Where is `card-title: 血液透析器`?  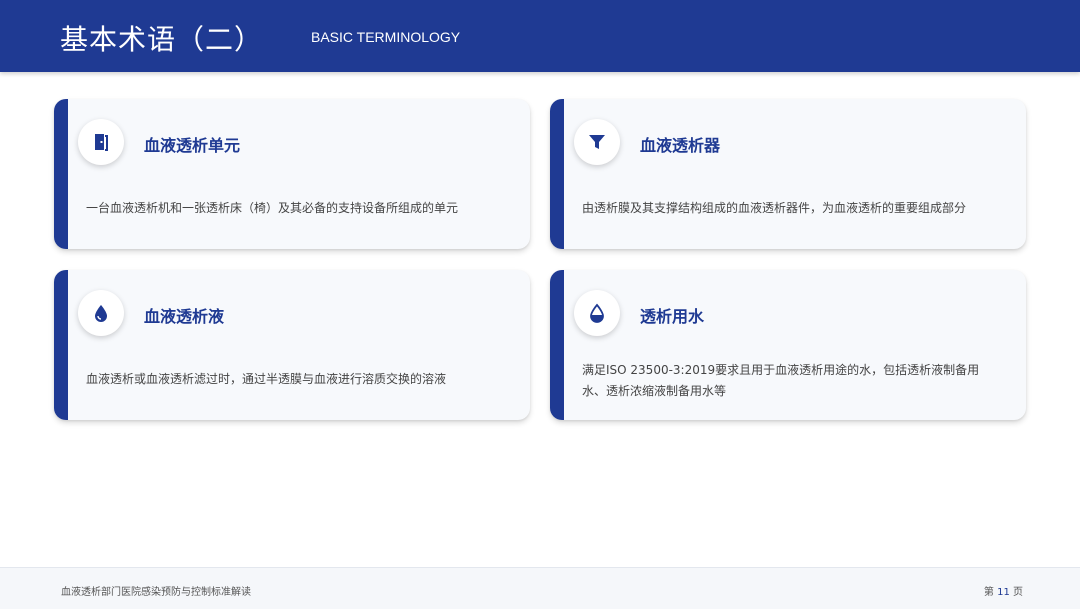 card-title: 血液透析器 is located at coordinates (680, 145).